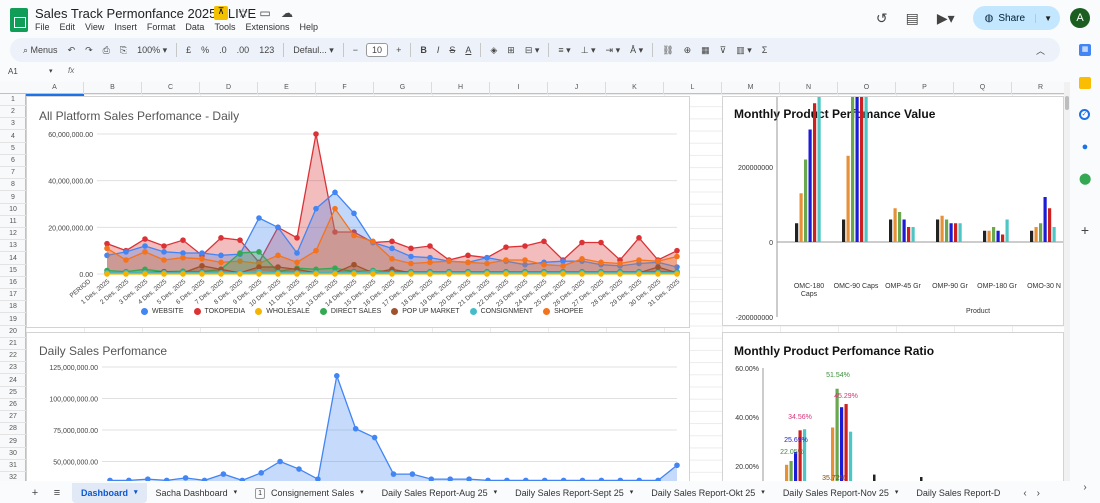 This screenshot has width=1100, height=503. I want to click on star-icon: ☆, so click(243, 13).